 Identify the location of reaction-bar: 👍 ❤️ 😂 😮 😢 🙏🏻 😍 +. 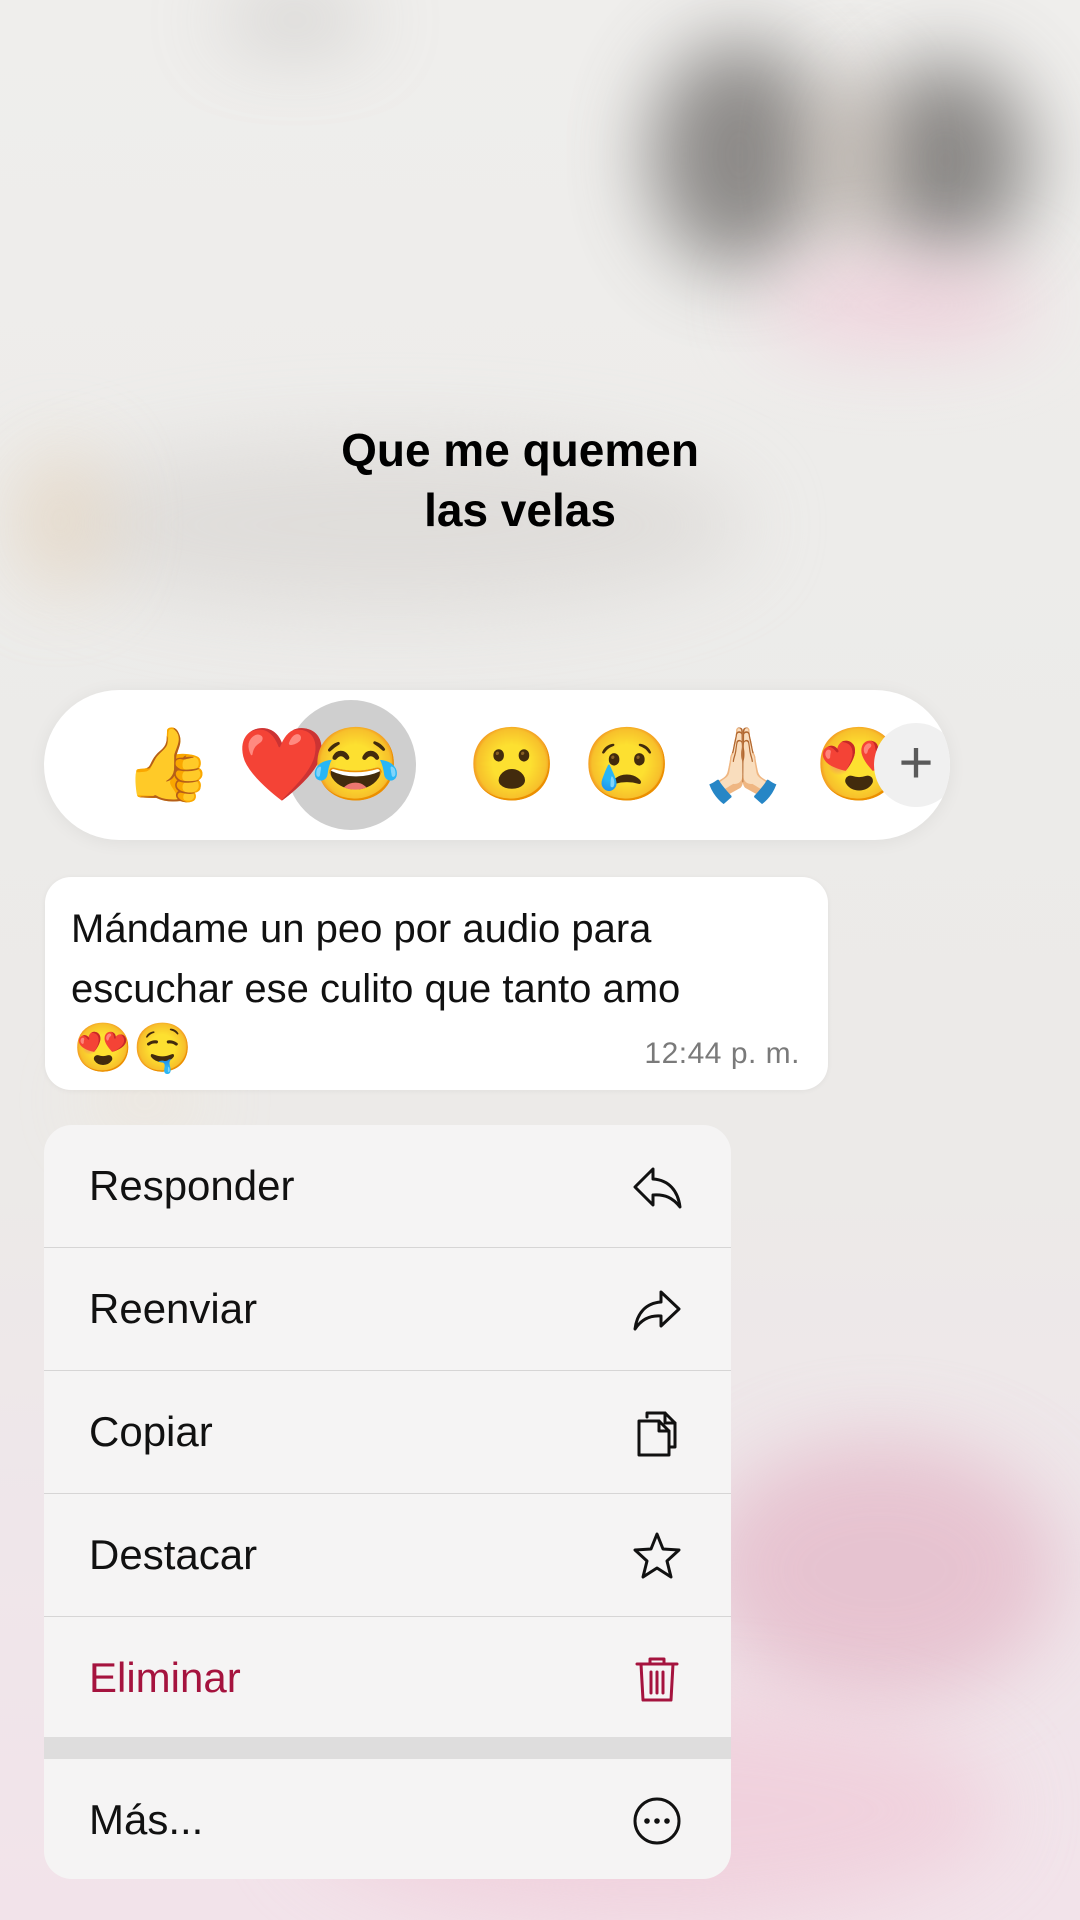
(497, 765).